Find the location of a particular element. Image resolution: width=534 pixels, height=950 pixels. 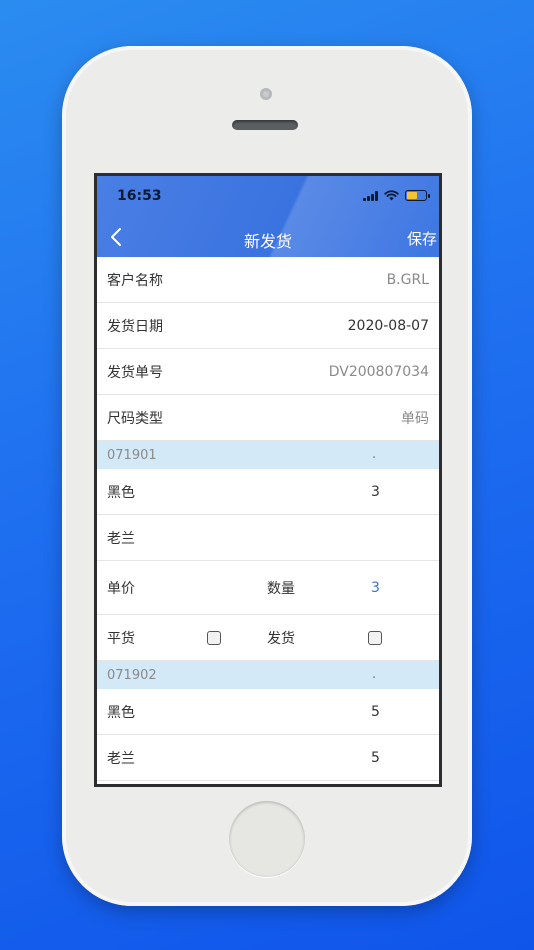

top-bar: 16:53 新发货 保存 is located at coordinates (268, 216).